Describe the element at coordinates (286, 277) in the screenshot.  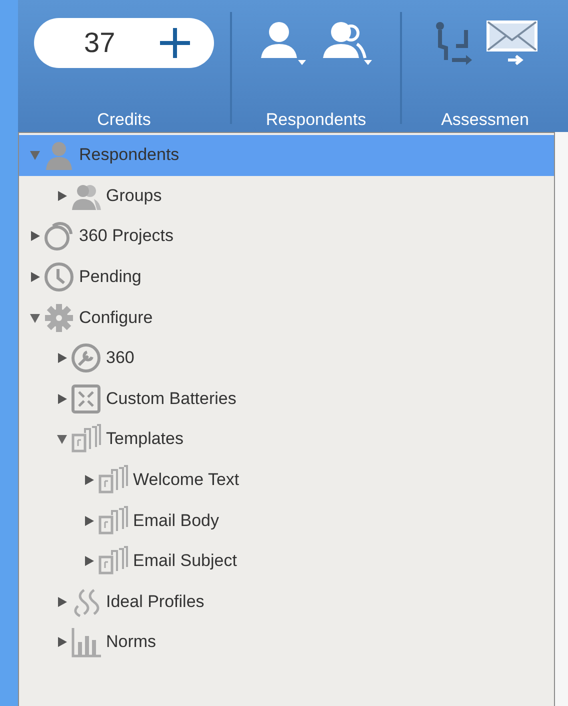
I see `tree-item: Pending` at that location.